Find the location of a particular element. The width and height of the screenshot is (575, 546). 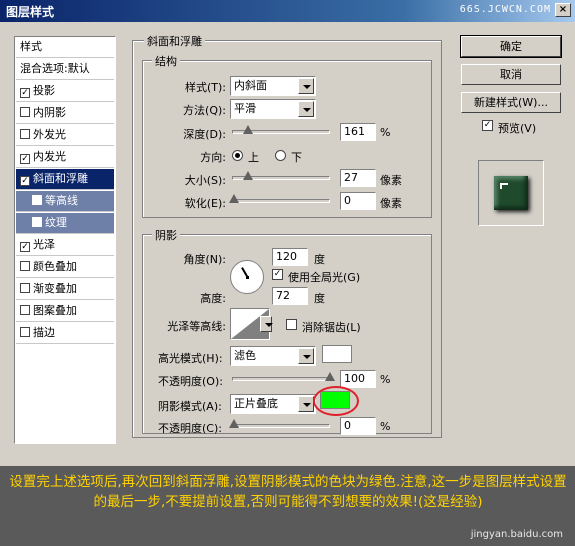

direction-up-radio is located at coordinates (237, 155).